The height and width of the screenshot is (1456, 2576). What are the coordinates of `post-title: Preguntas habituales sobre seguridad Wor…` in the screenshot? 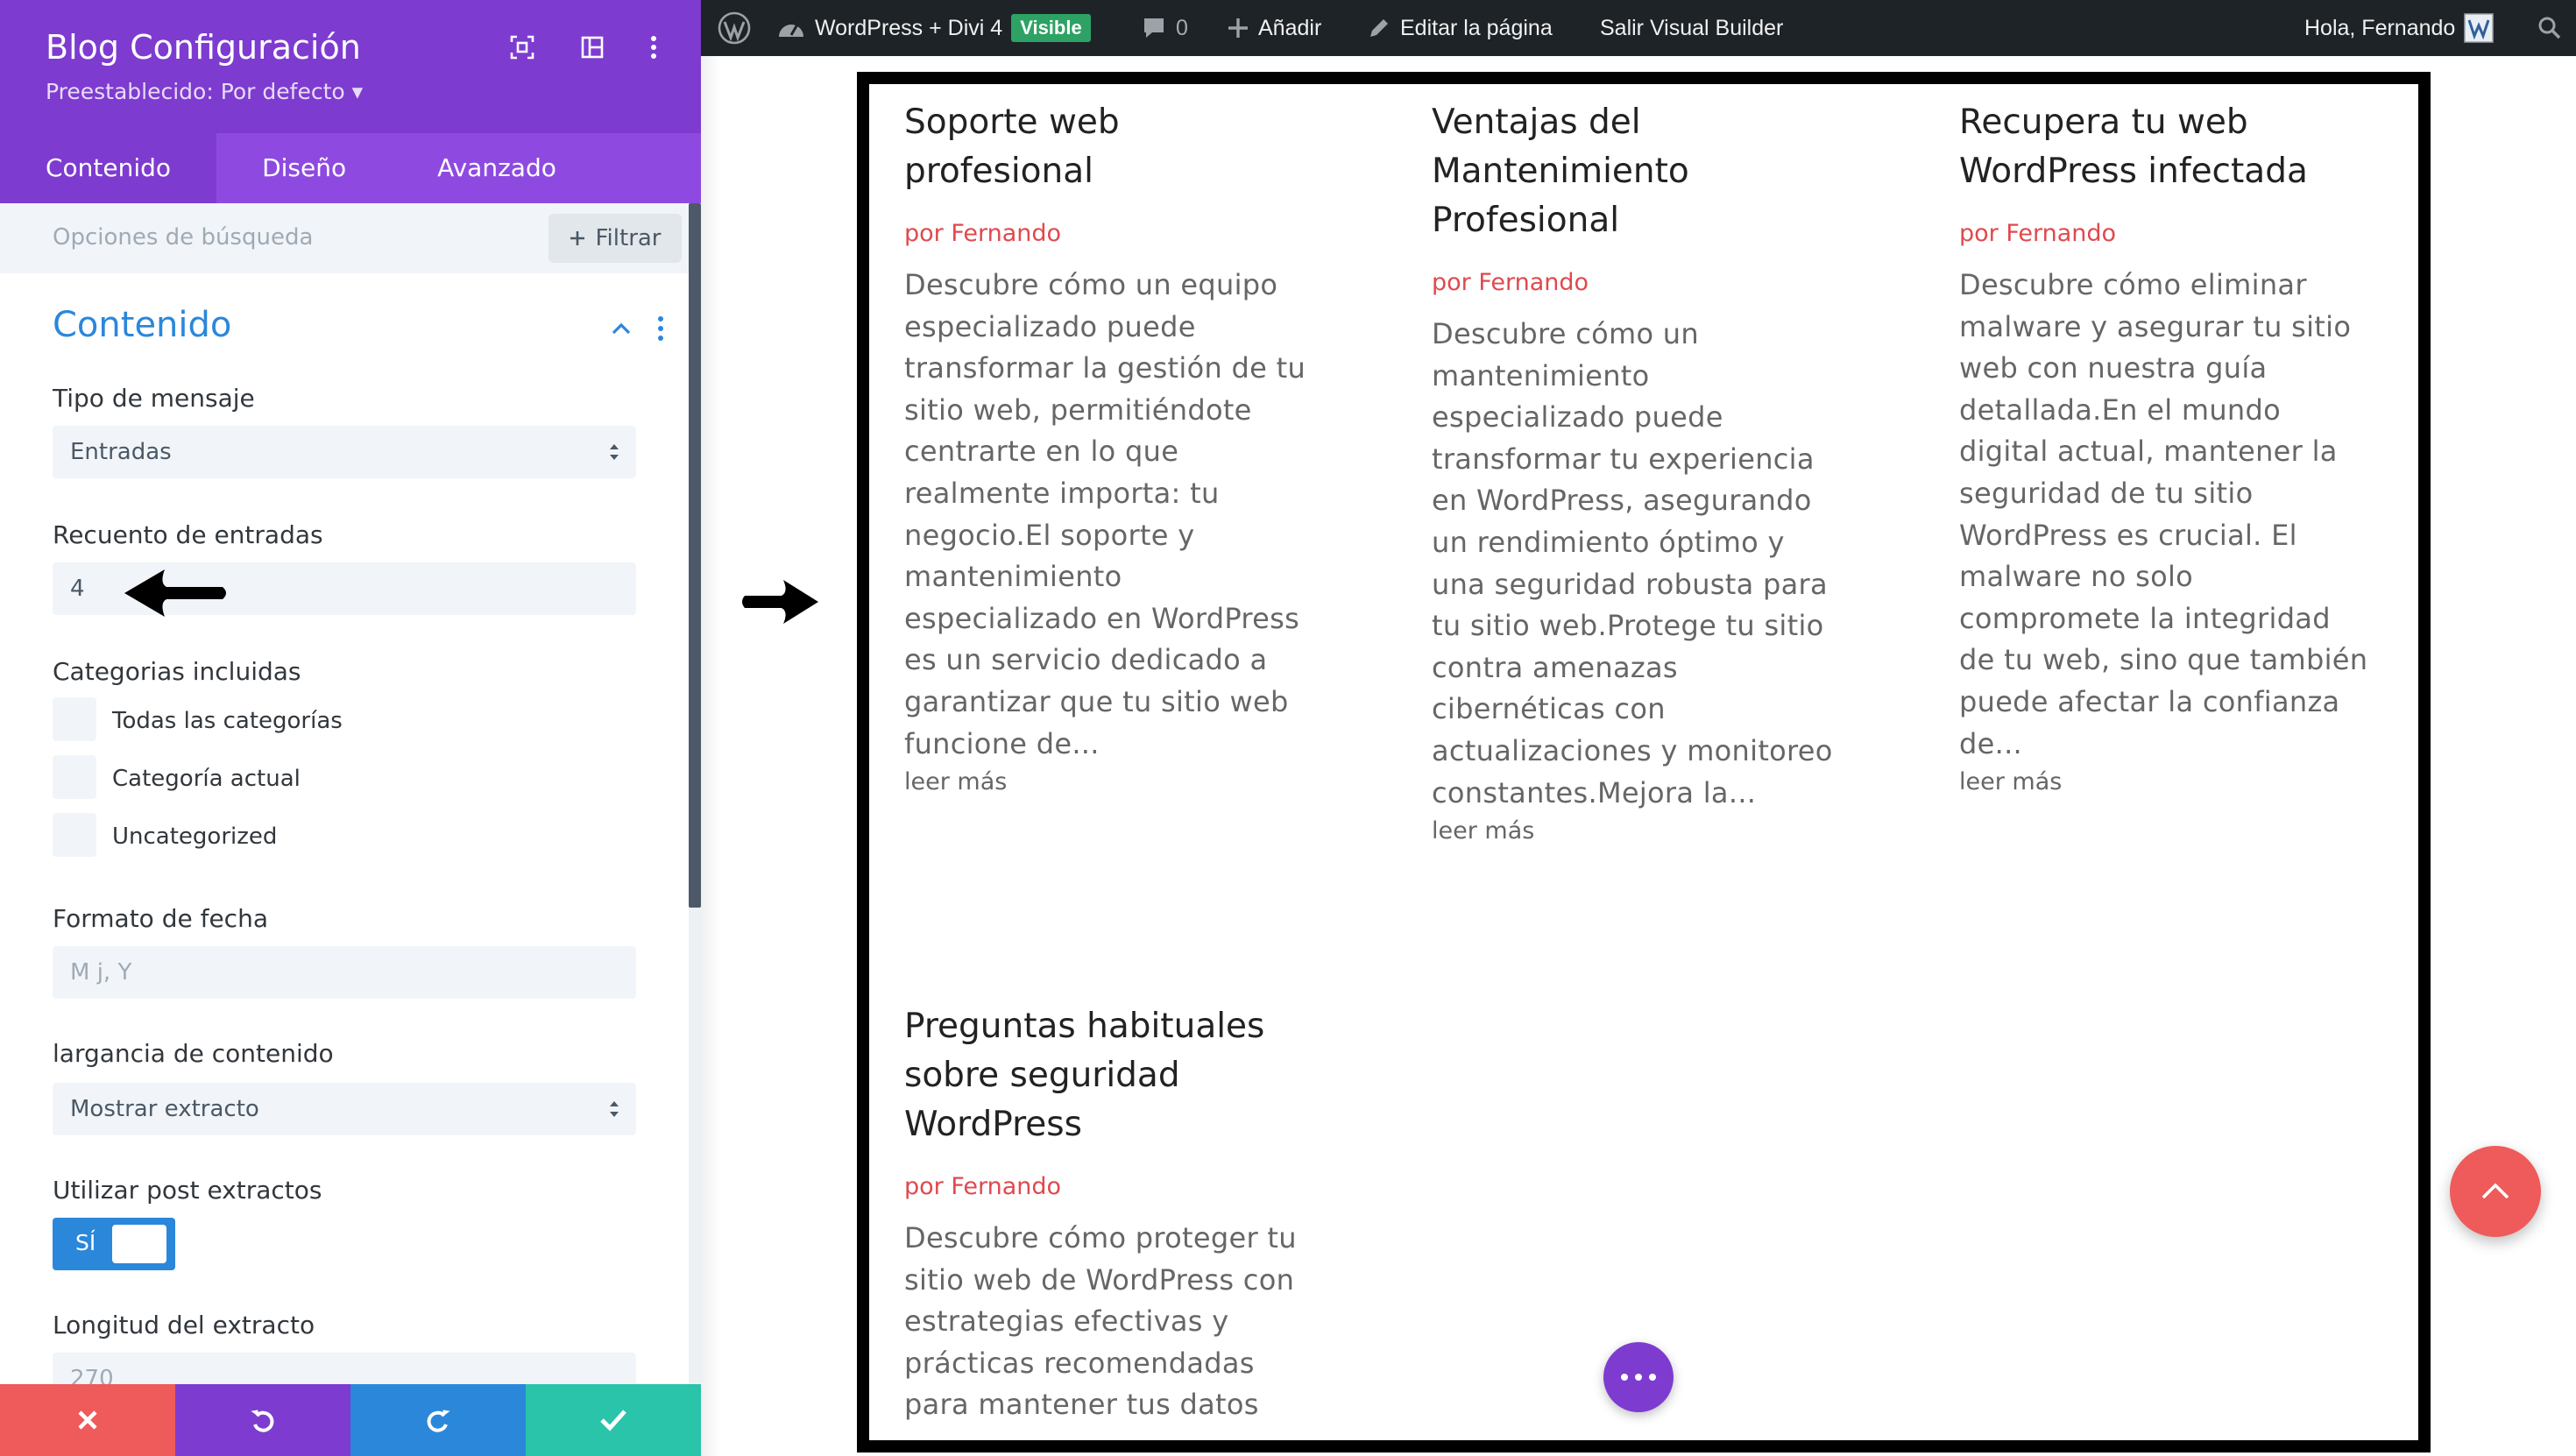 It's located at (1110, 1075).